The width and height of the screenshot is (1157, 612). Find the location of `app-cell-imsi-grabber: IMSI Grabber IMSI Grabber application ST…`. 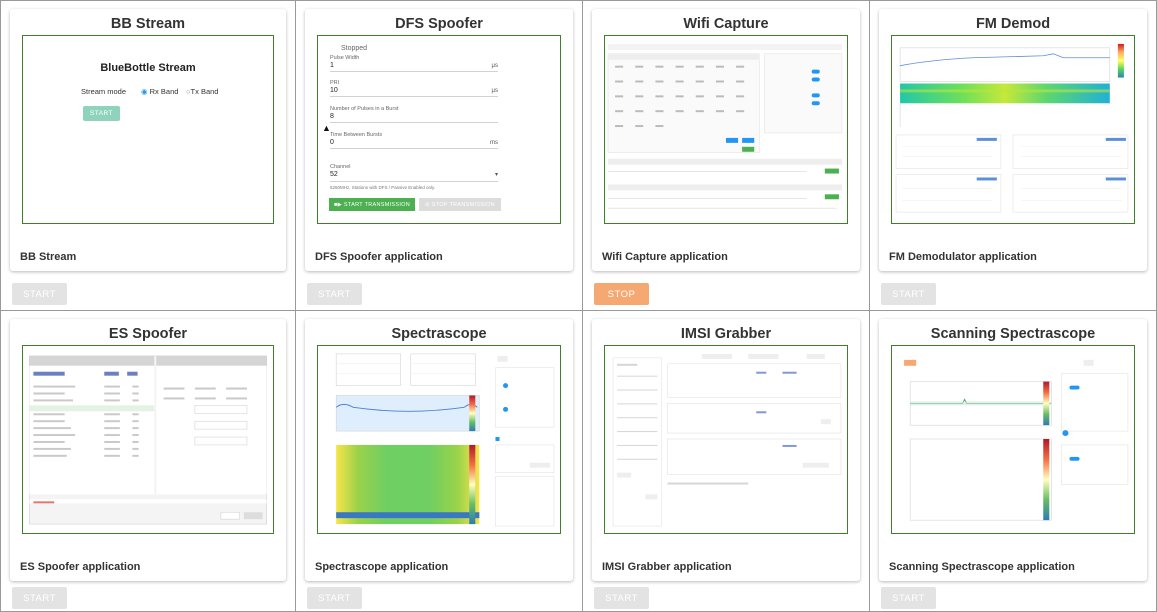

app-cell-imsi-grabber: IMSI Grabber IMSI Grabber application ST… is located at coordinates (726, 461).